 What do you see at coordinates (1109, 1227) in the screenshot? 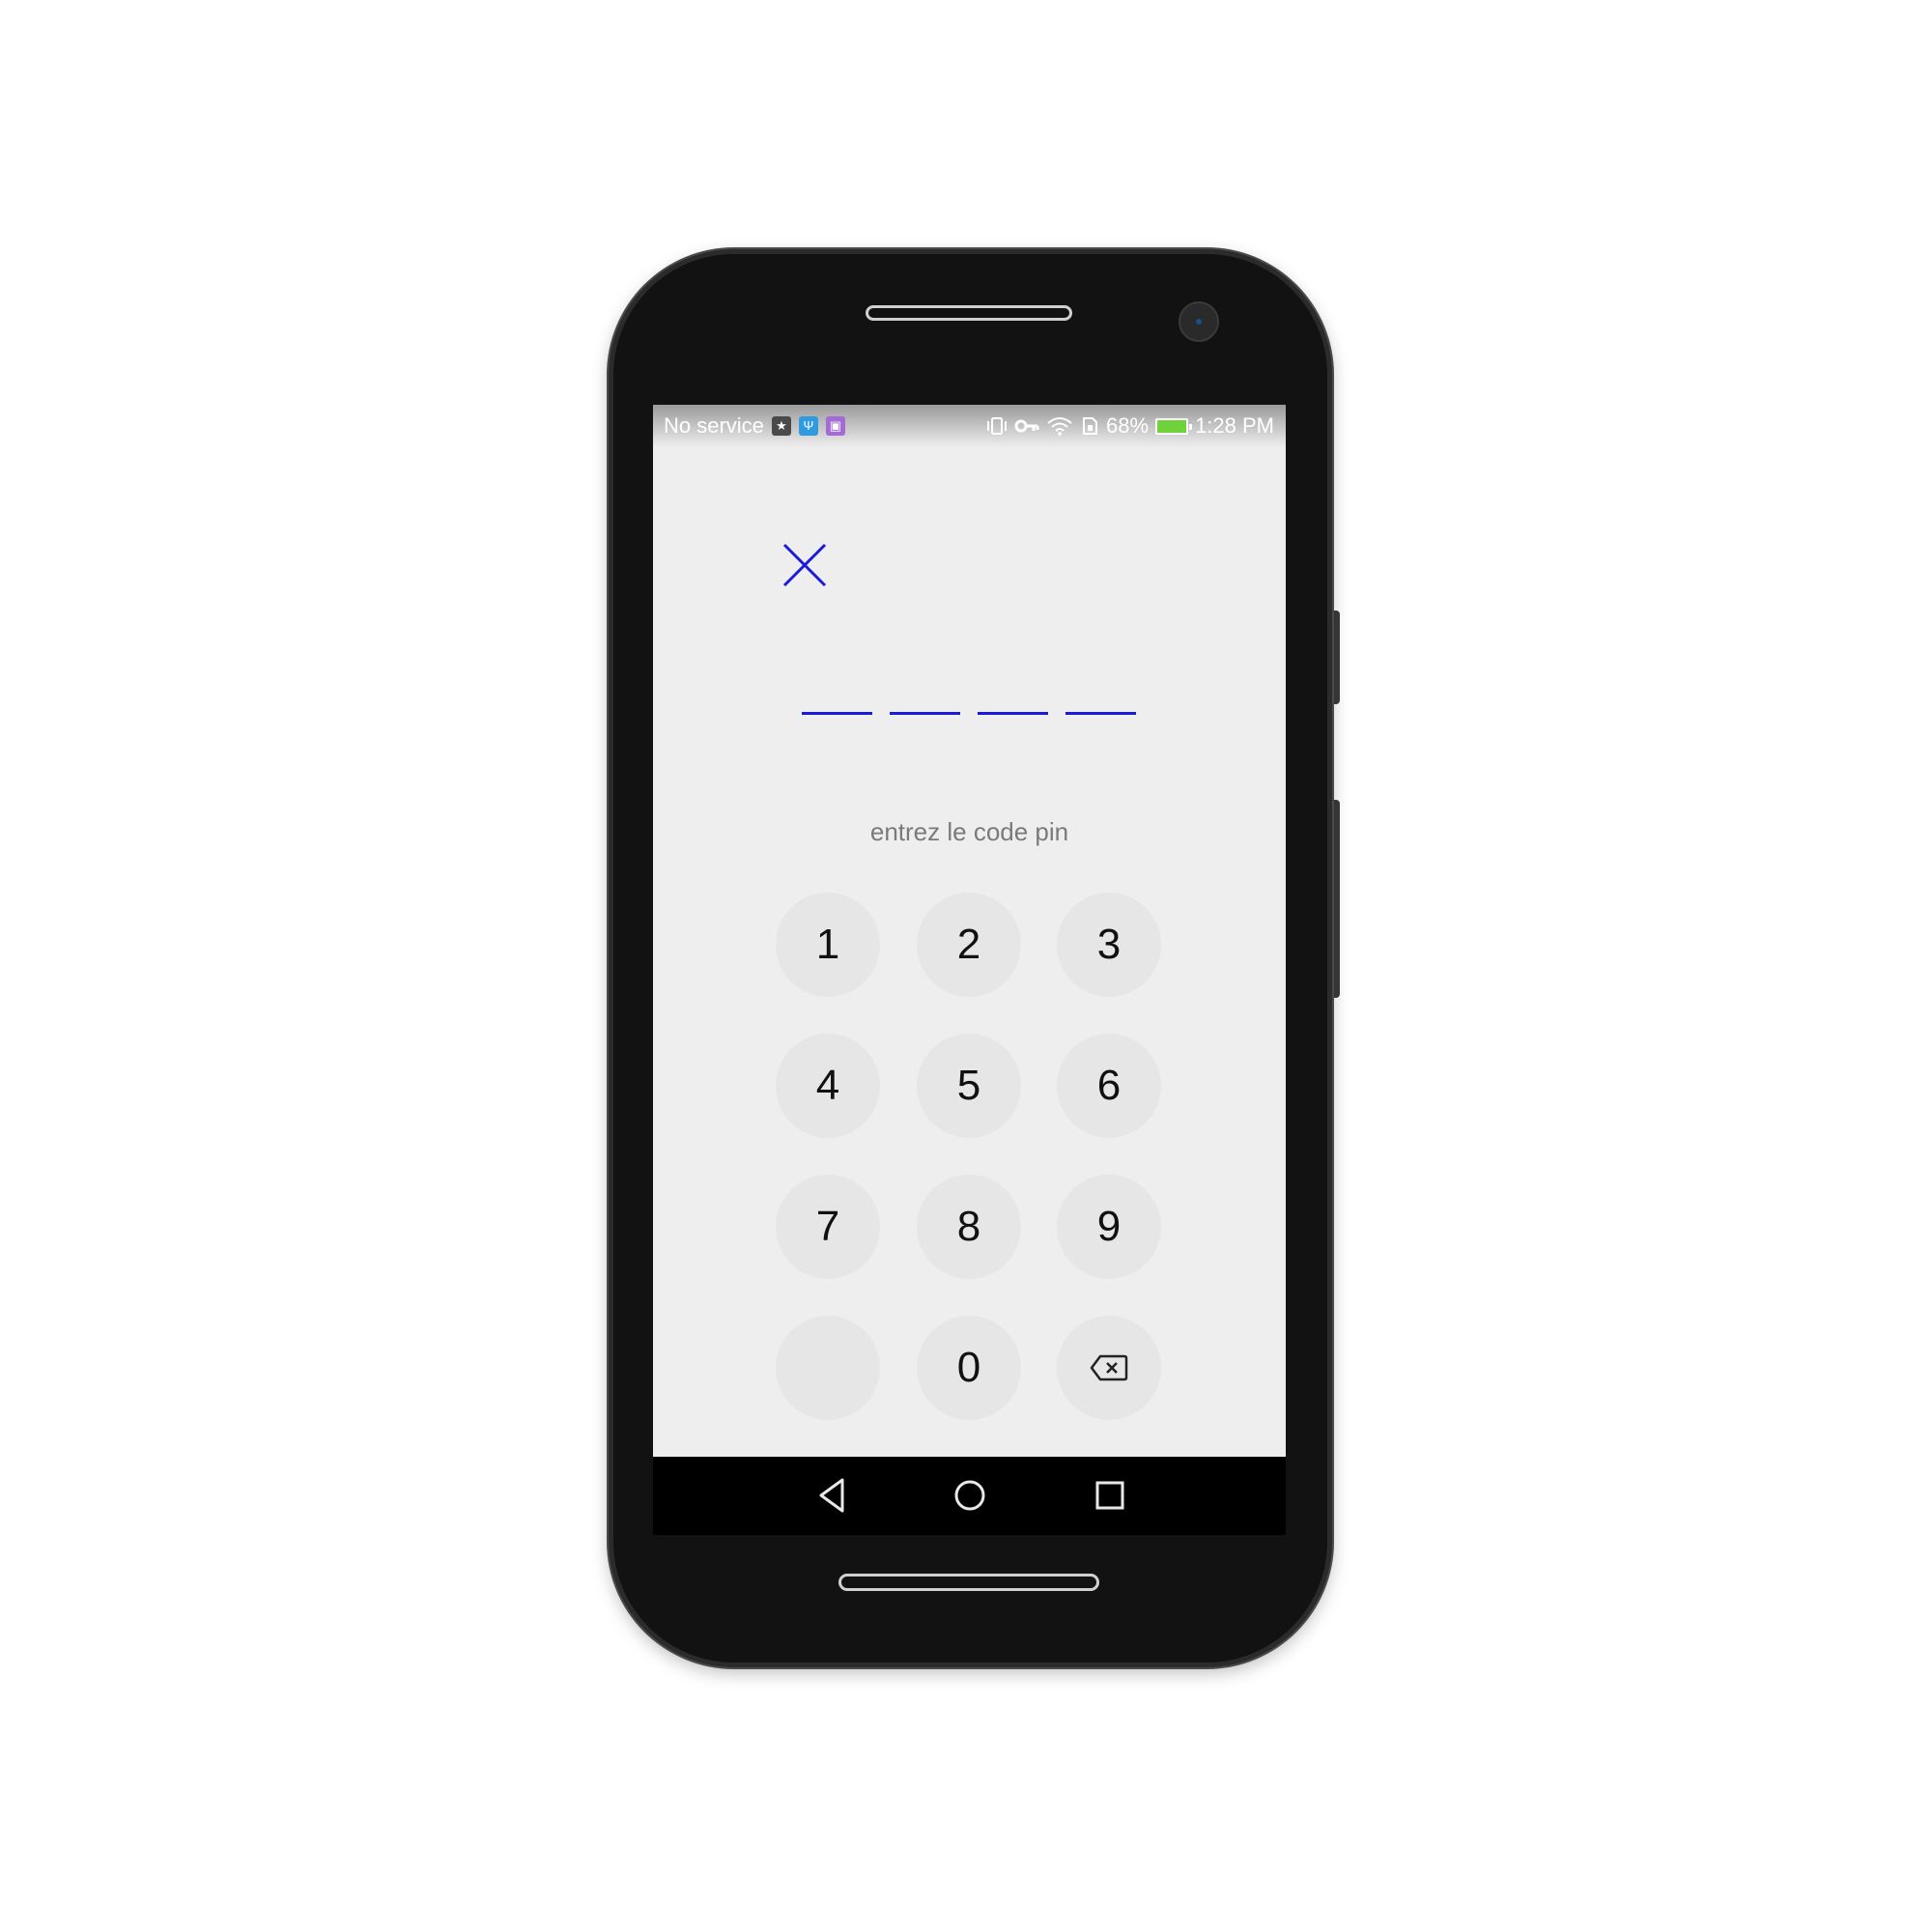
I see `key-9: 9` at bounding box center [1109, 1227].